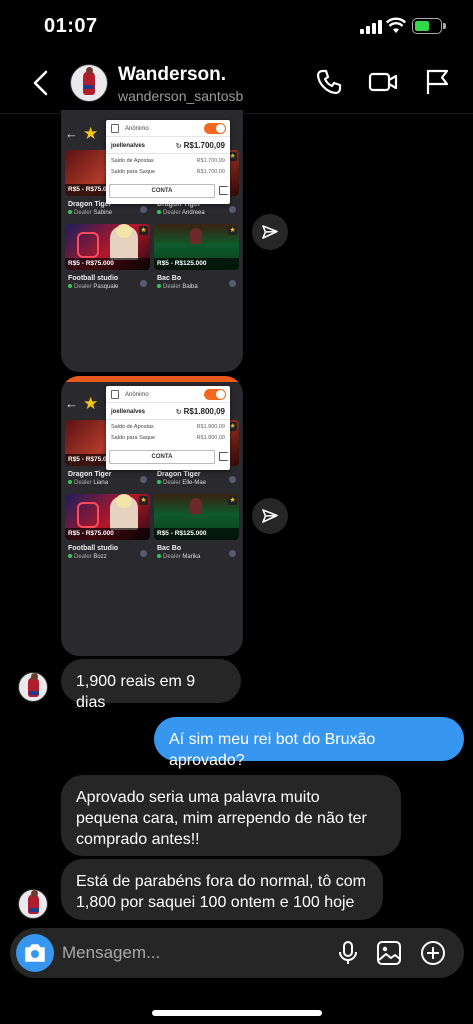  What do you see at coordinates (89, 83) in the screenshot?
I see `profile-avatar` at bounding box center [89, 83].